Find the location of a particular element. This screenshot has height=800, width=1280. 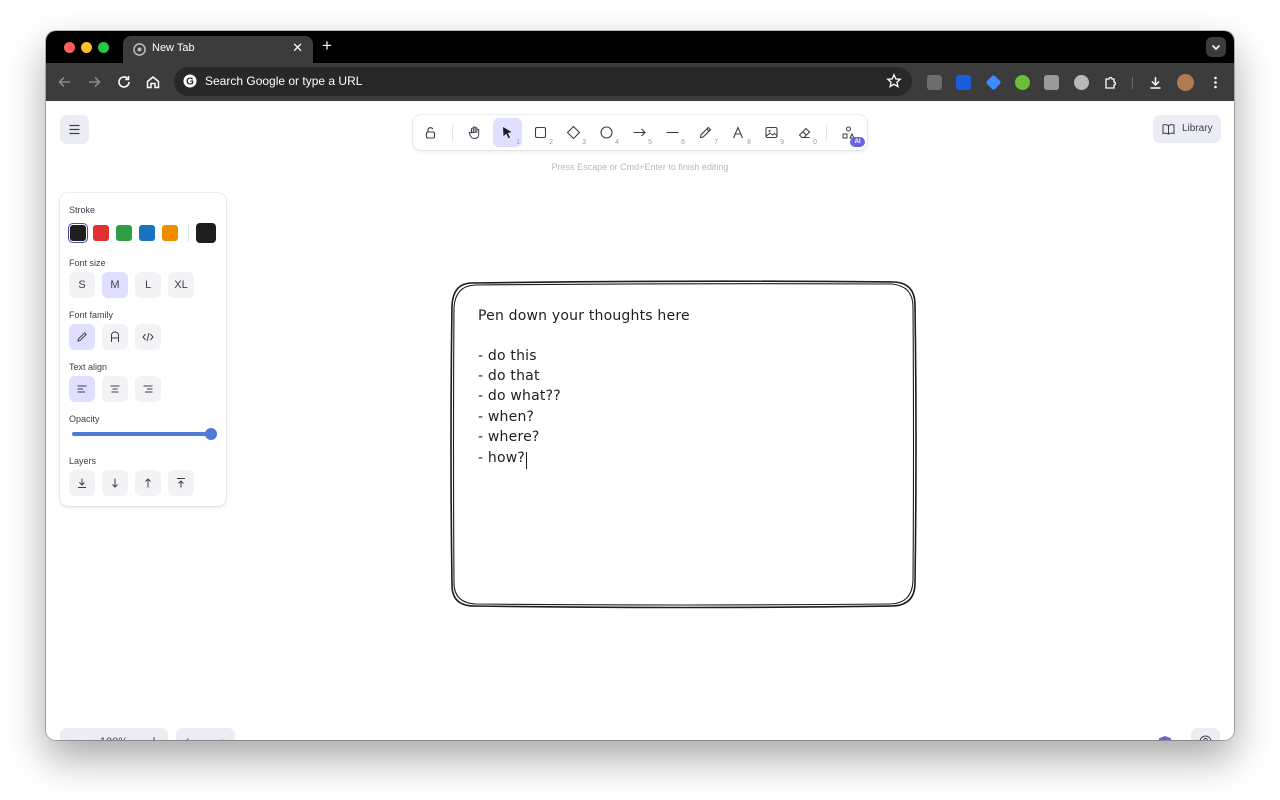

font-size-l: L is located at coordinates (148, 285).